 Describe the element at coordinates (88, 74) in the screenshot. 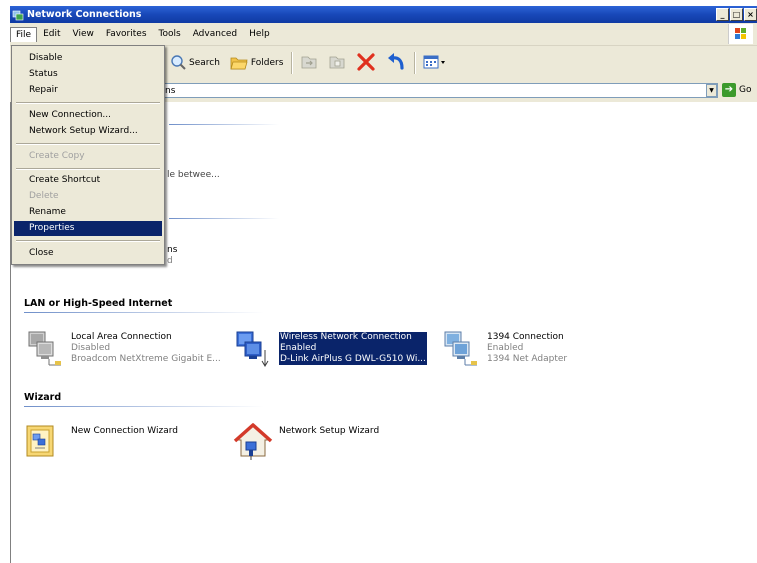

I see `menu-item-status: Status` at that location.